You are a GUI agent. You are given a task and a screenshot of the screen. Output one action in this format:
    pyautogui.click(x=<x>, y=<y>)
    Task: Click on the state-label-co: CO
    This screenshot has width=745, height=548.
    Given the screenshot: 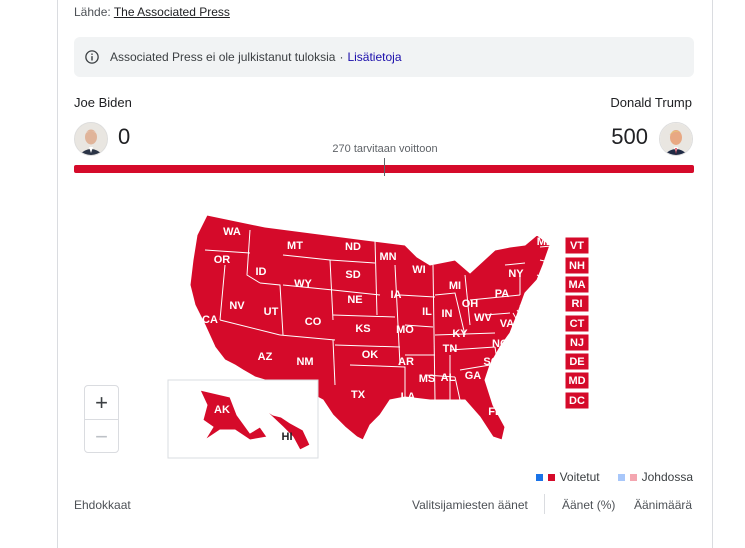 What is the action you would take?
    pyautogui.click(x=313, y=322)
    